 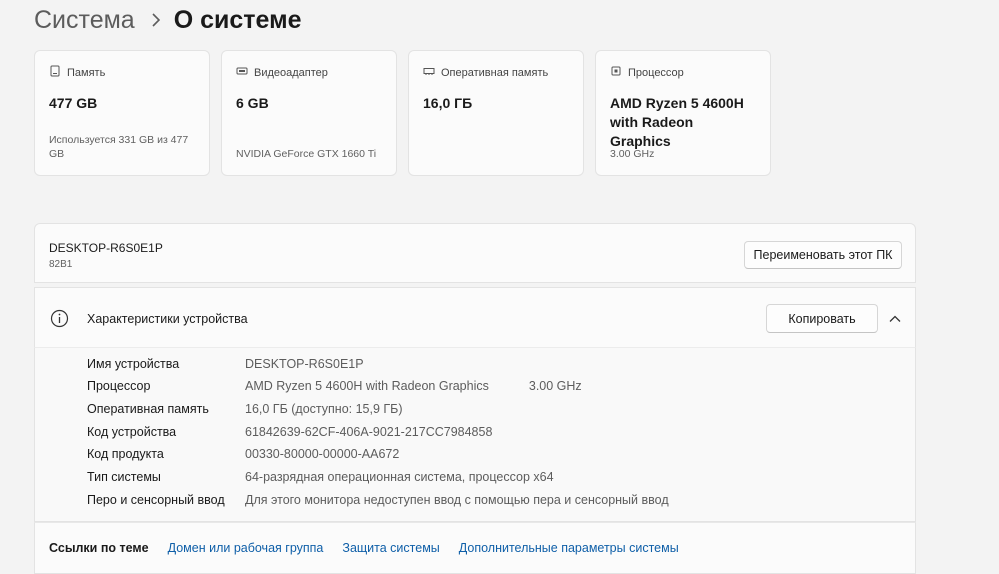 I want to click on spec-label: Перо и сенсорный ввод, so click(x=156, y=500).